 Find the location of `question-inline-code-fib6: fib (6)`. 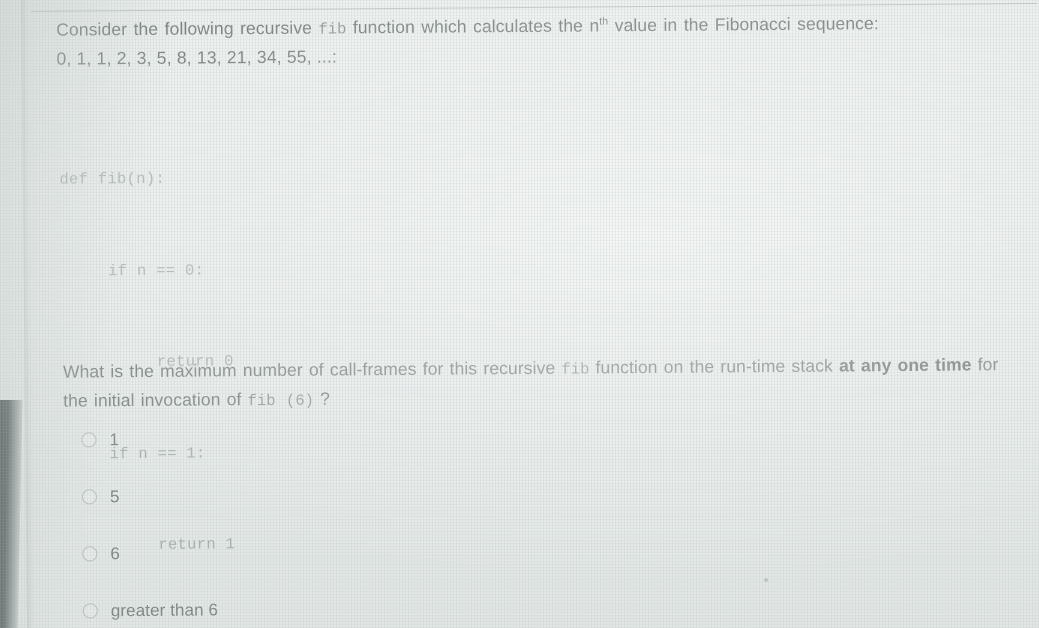

question-inline-code-fib6: fib (6) is located at coordinates (281, 401).